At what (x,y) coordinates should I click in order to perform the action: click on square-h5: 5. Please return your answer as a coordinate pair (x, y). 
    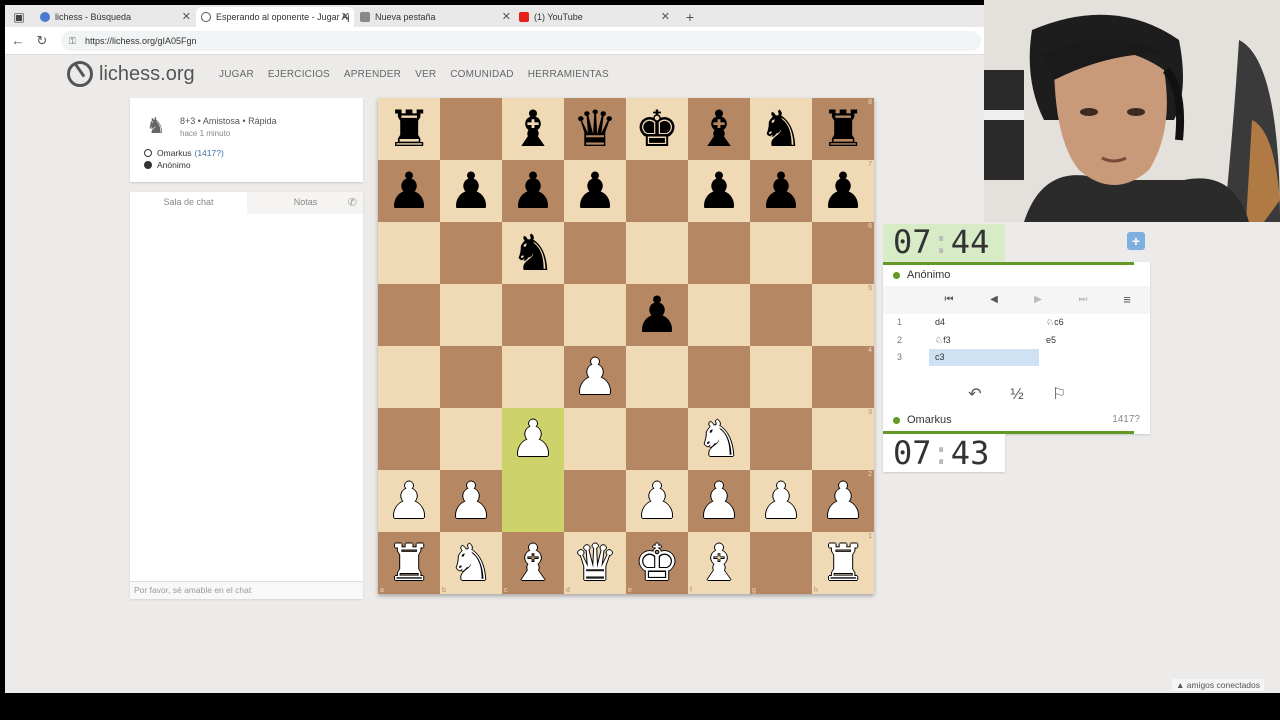
    Looking at the image, I should click on (843, 315).